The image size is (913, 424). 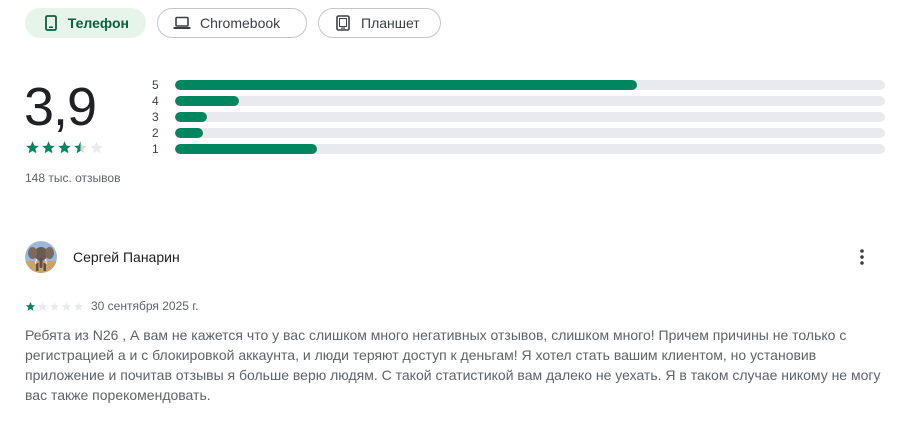 I want to click on phone-icon, so click(x=51, y=23).